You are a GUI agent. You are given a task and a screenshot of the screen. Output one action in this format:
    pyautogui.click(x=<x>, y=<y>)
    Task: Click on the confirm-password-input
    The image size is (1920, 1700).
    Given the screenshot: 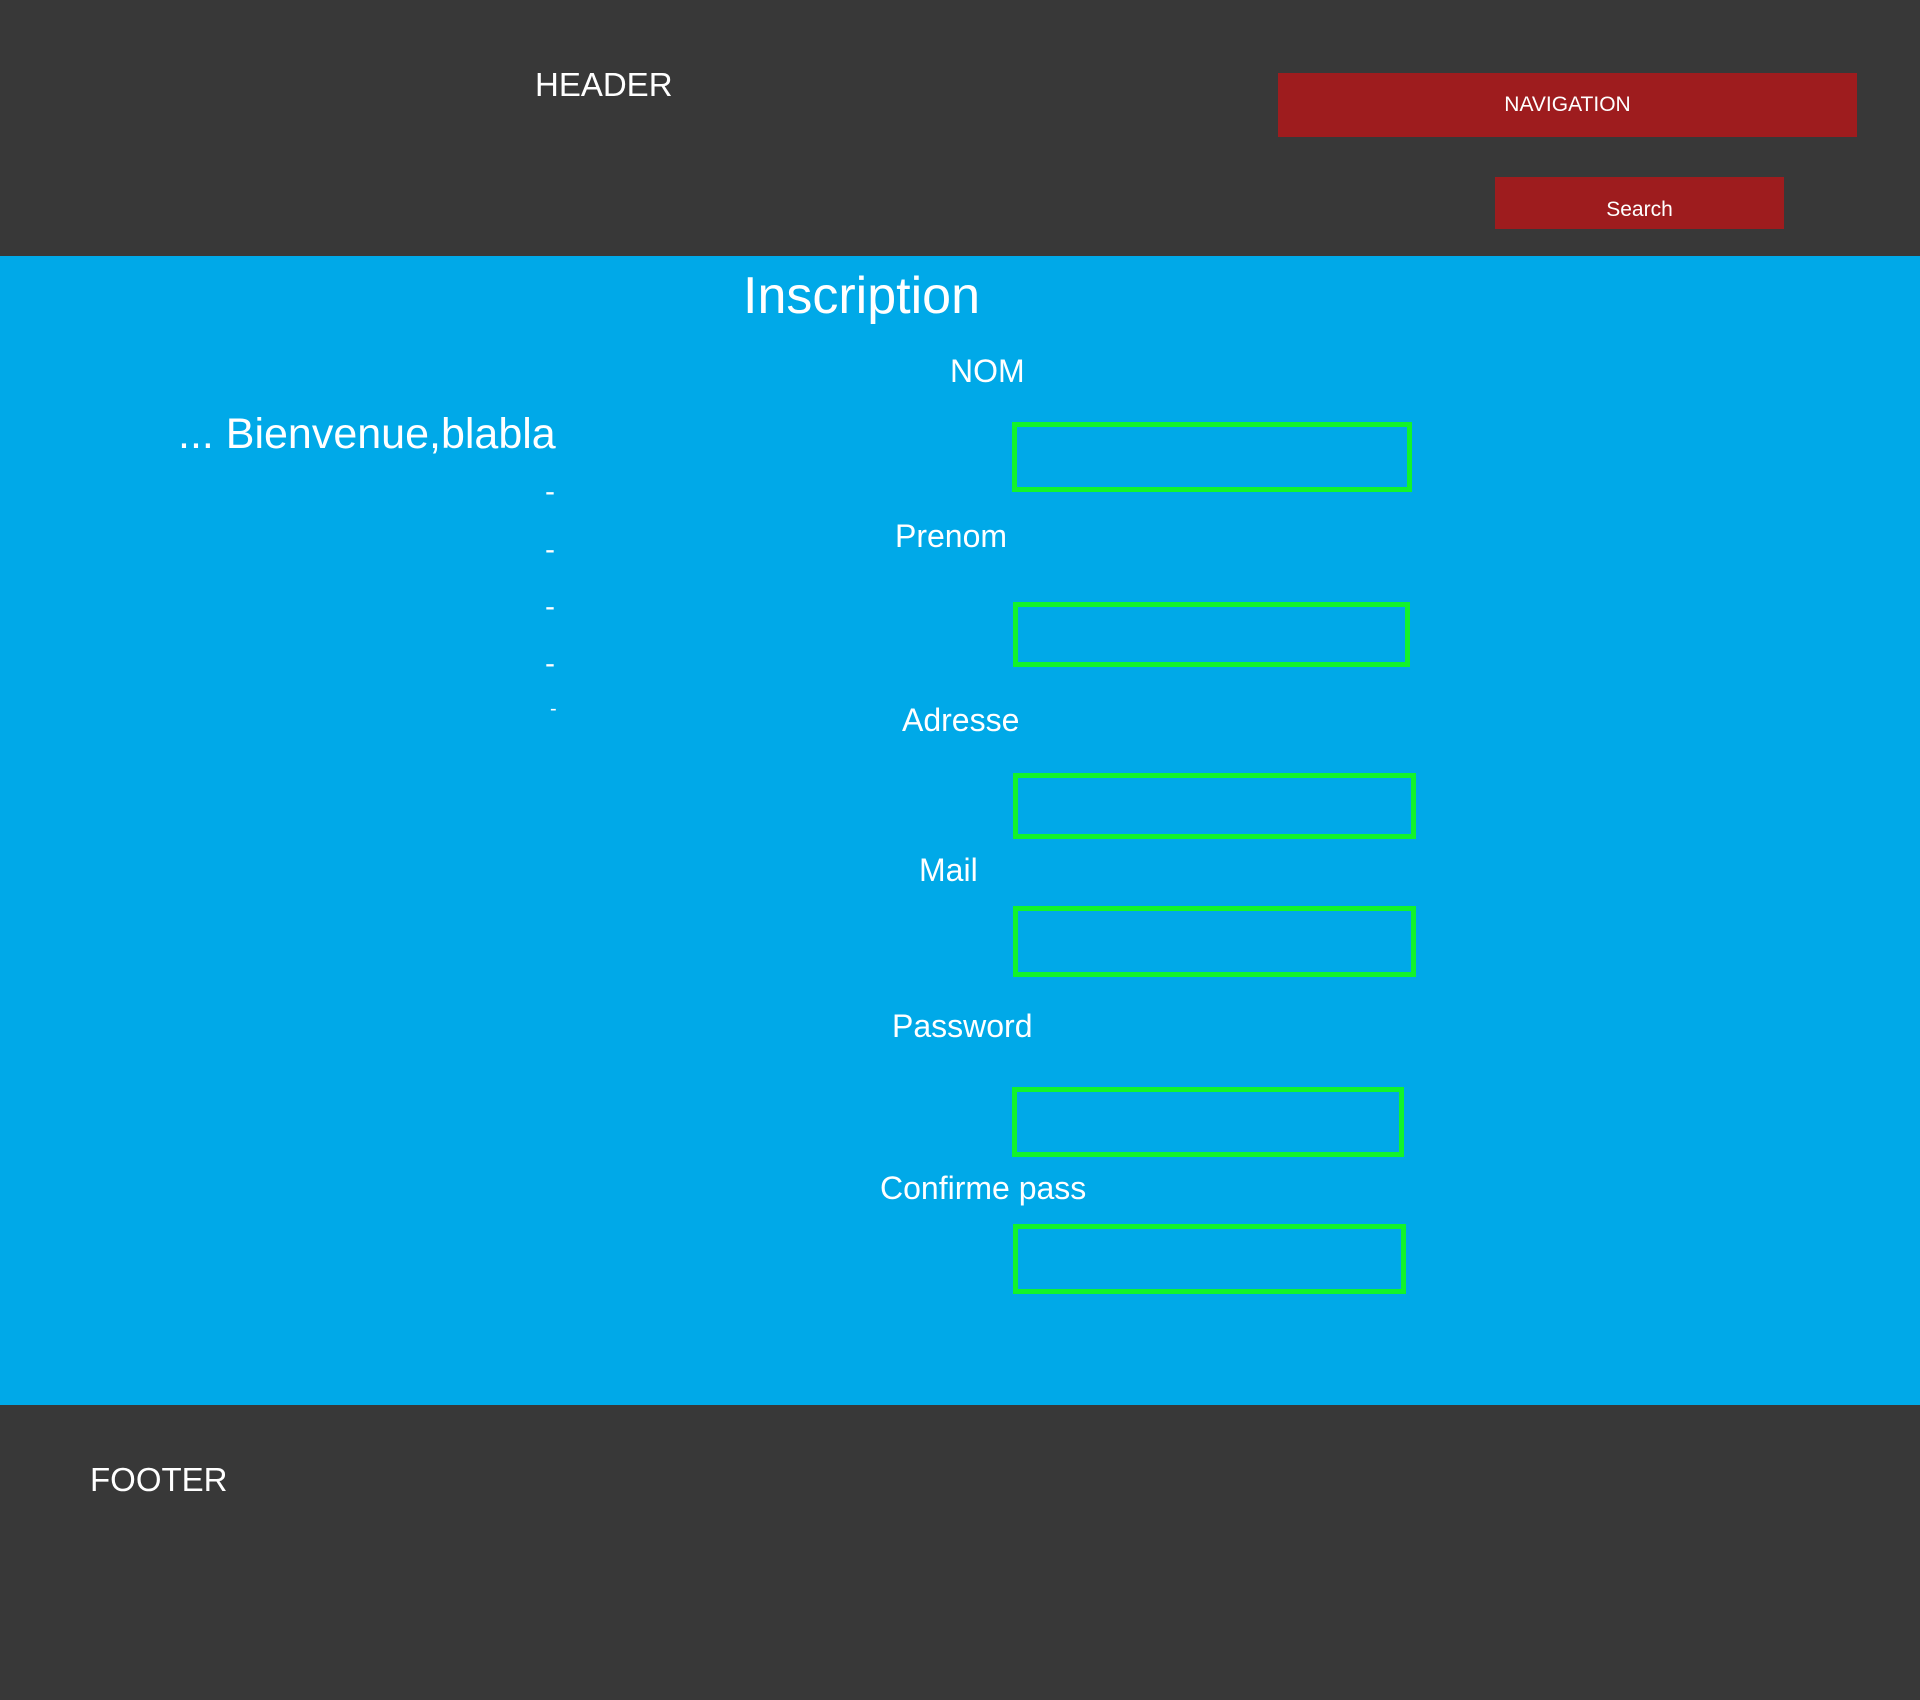 What is the action you would take?
    pyautogui.click(x=1209, y=1259)
    